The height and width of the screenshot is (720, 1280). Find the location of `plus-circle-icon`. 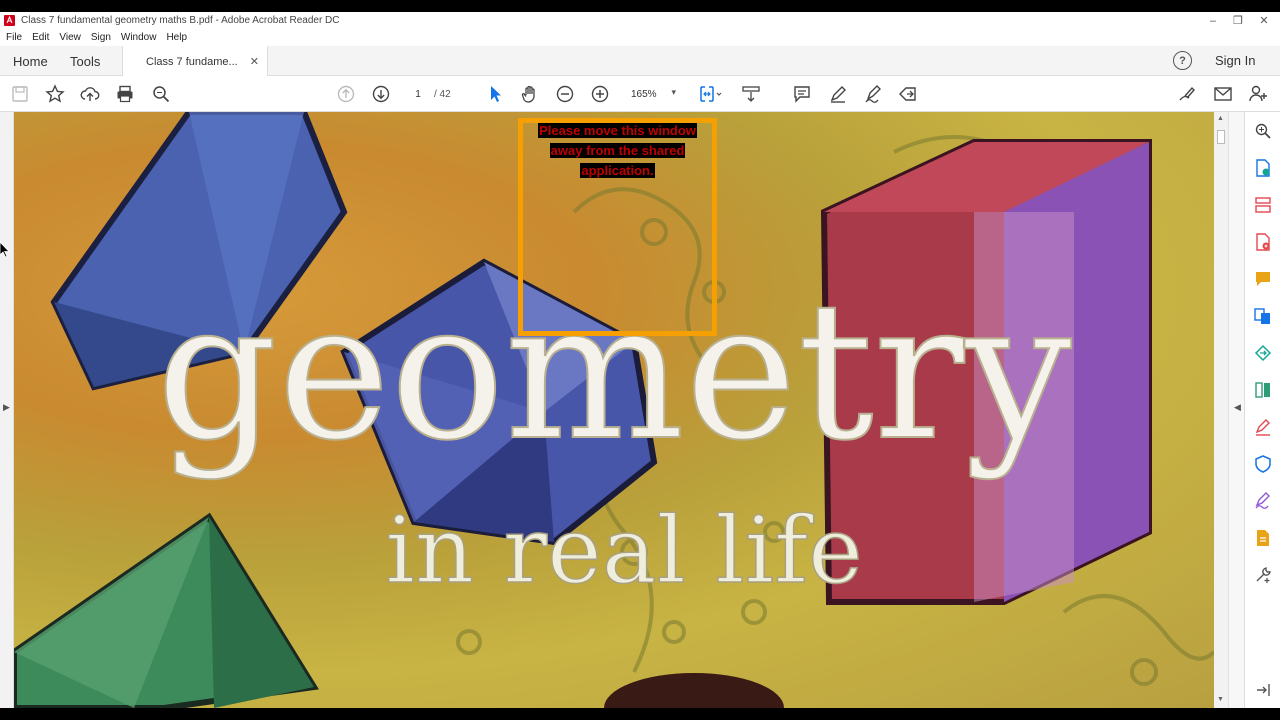

plus-circle-icon is located at coordinates (600, 94).